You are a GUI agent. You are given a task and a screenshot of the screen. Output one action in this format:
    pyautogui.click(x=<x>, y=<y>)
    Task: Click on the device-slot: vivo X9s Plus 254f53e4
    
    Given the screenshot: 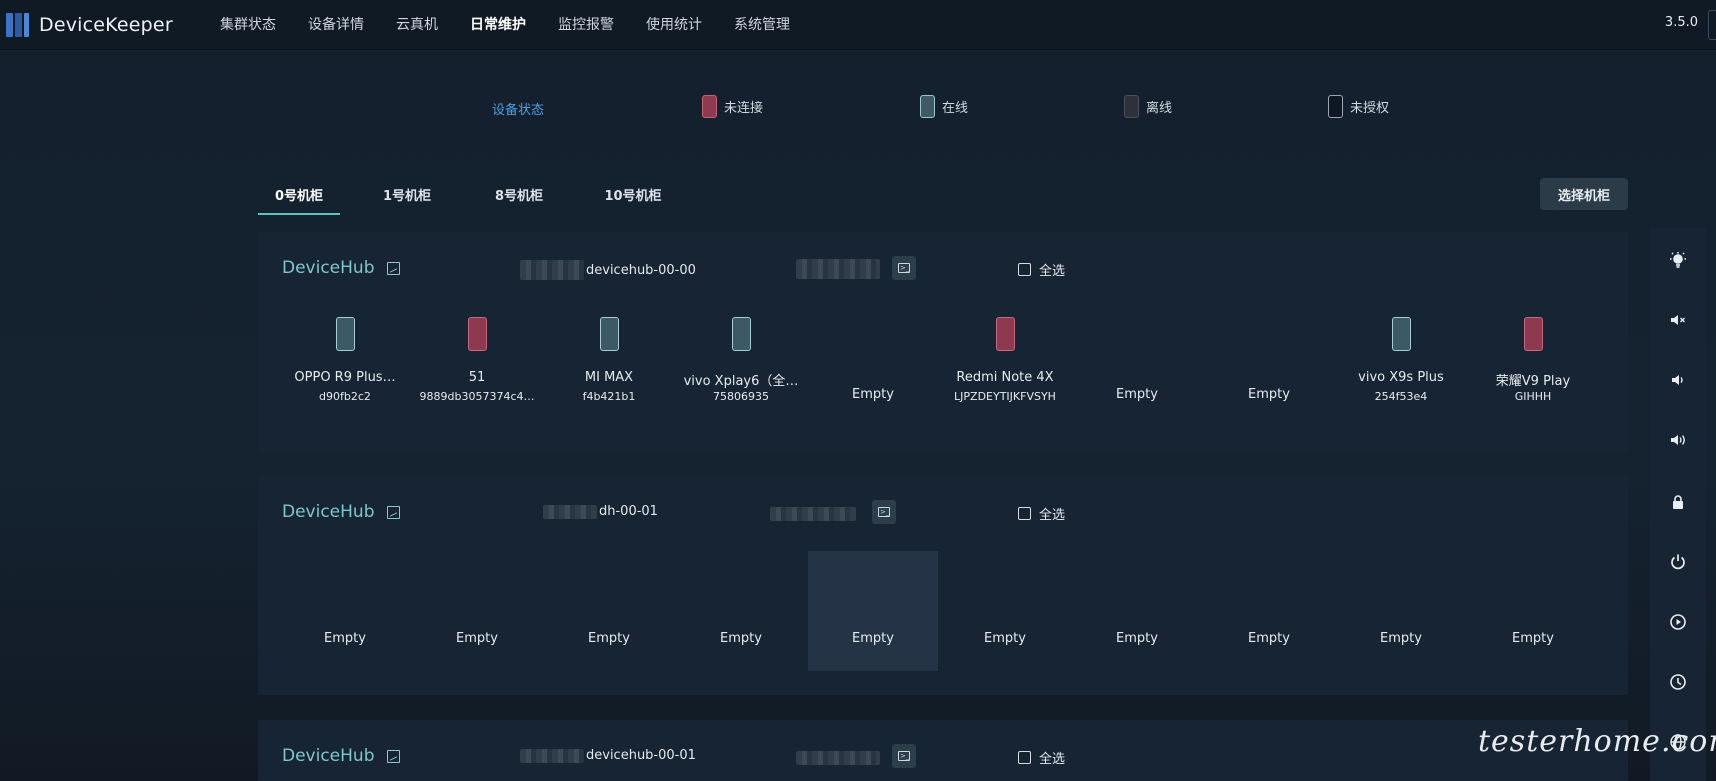 What is the action you would take?
    pyautogui.click(x=1401, y=367)
    